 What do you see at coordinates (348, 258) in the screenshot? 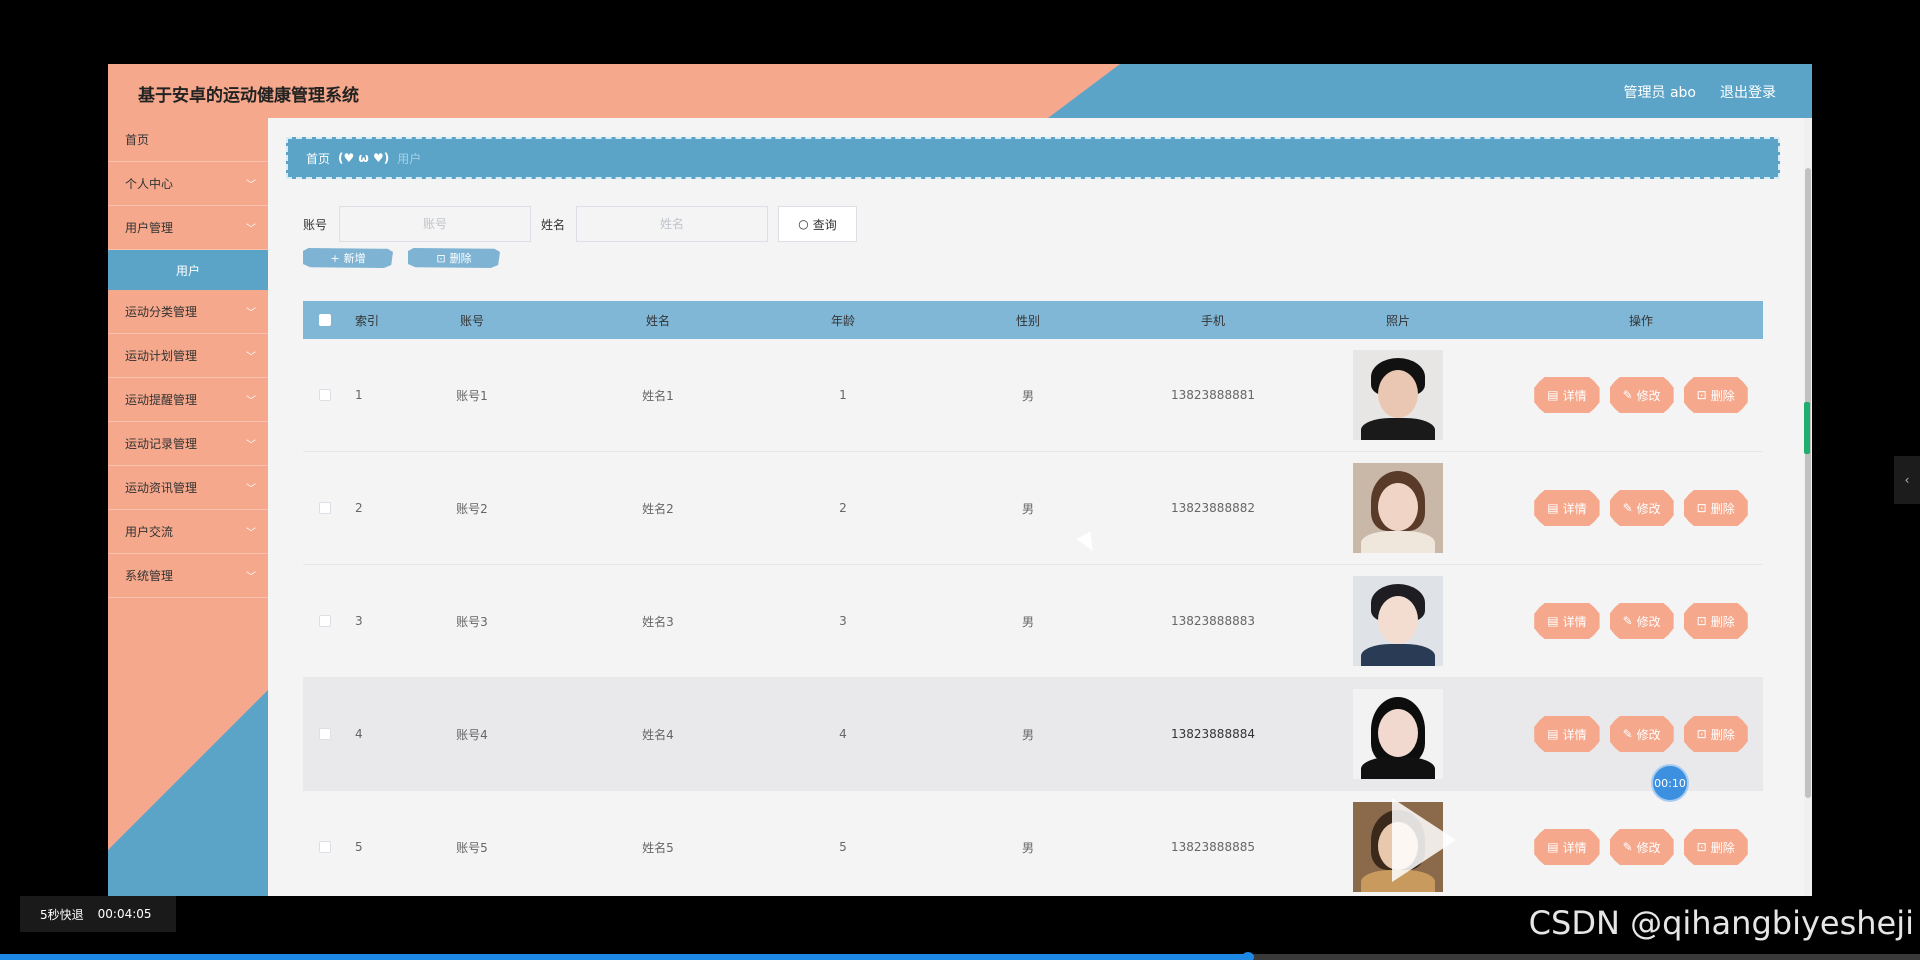
I see `add-button: + 新增` at bounding box center [348, 258].